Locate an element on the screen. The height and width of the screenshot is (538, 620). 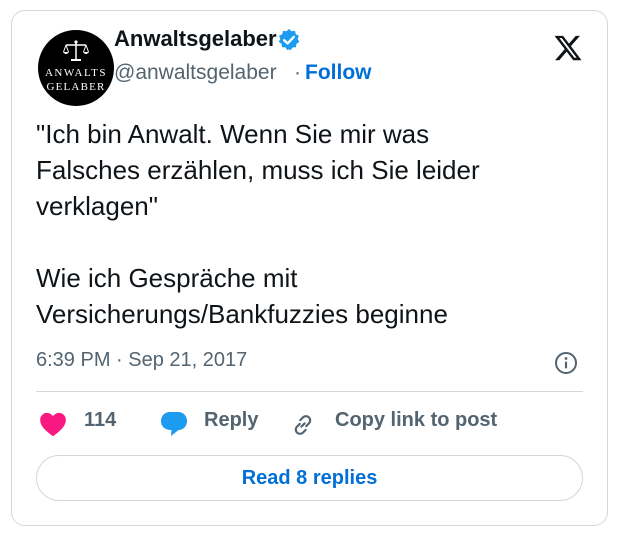
tweet-text-line: Versicherungs/Bankfuzzies beginne is located at coordinates (242, 314).